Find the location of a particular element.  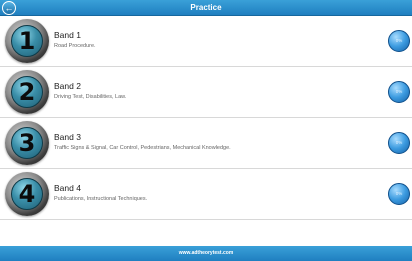

band-description: Driving Test, Disabilities, Law. is located at coordinates (90, 97).